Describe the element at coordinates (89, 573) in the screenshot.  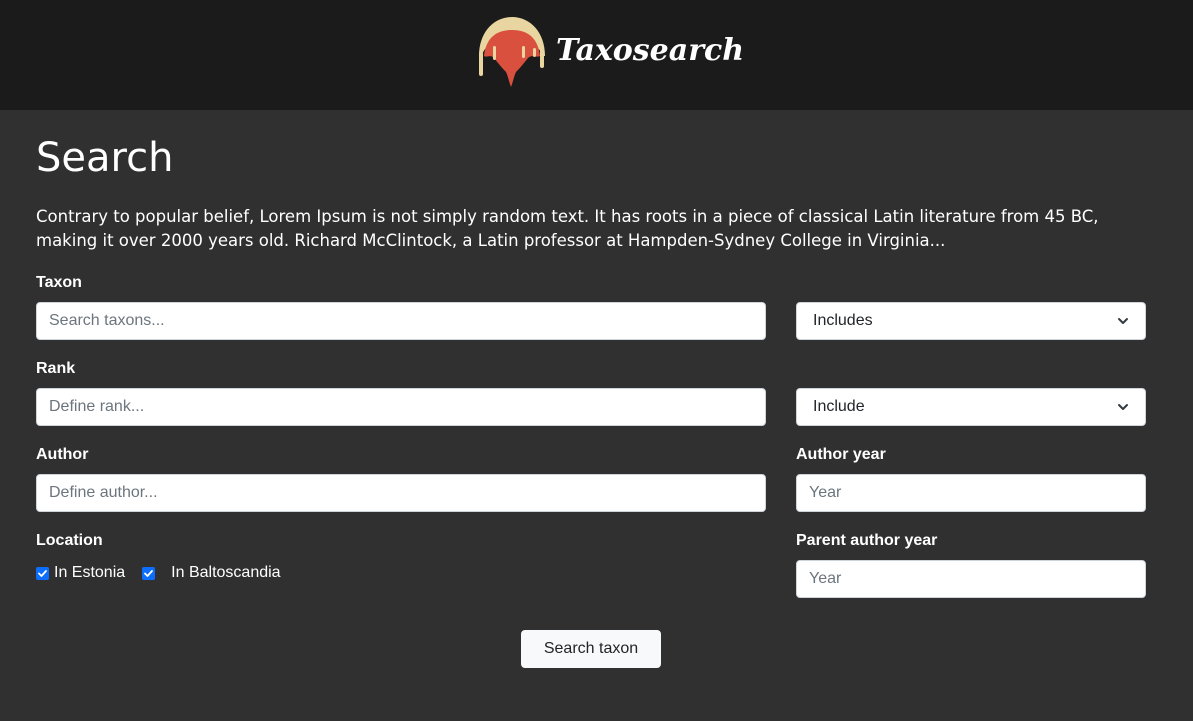
I see `in-estonia-label: In Estonia` at that location.